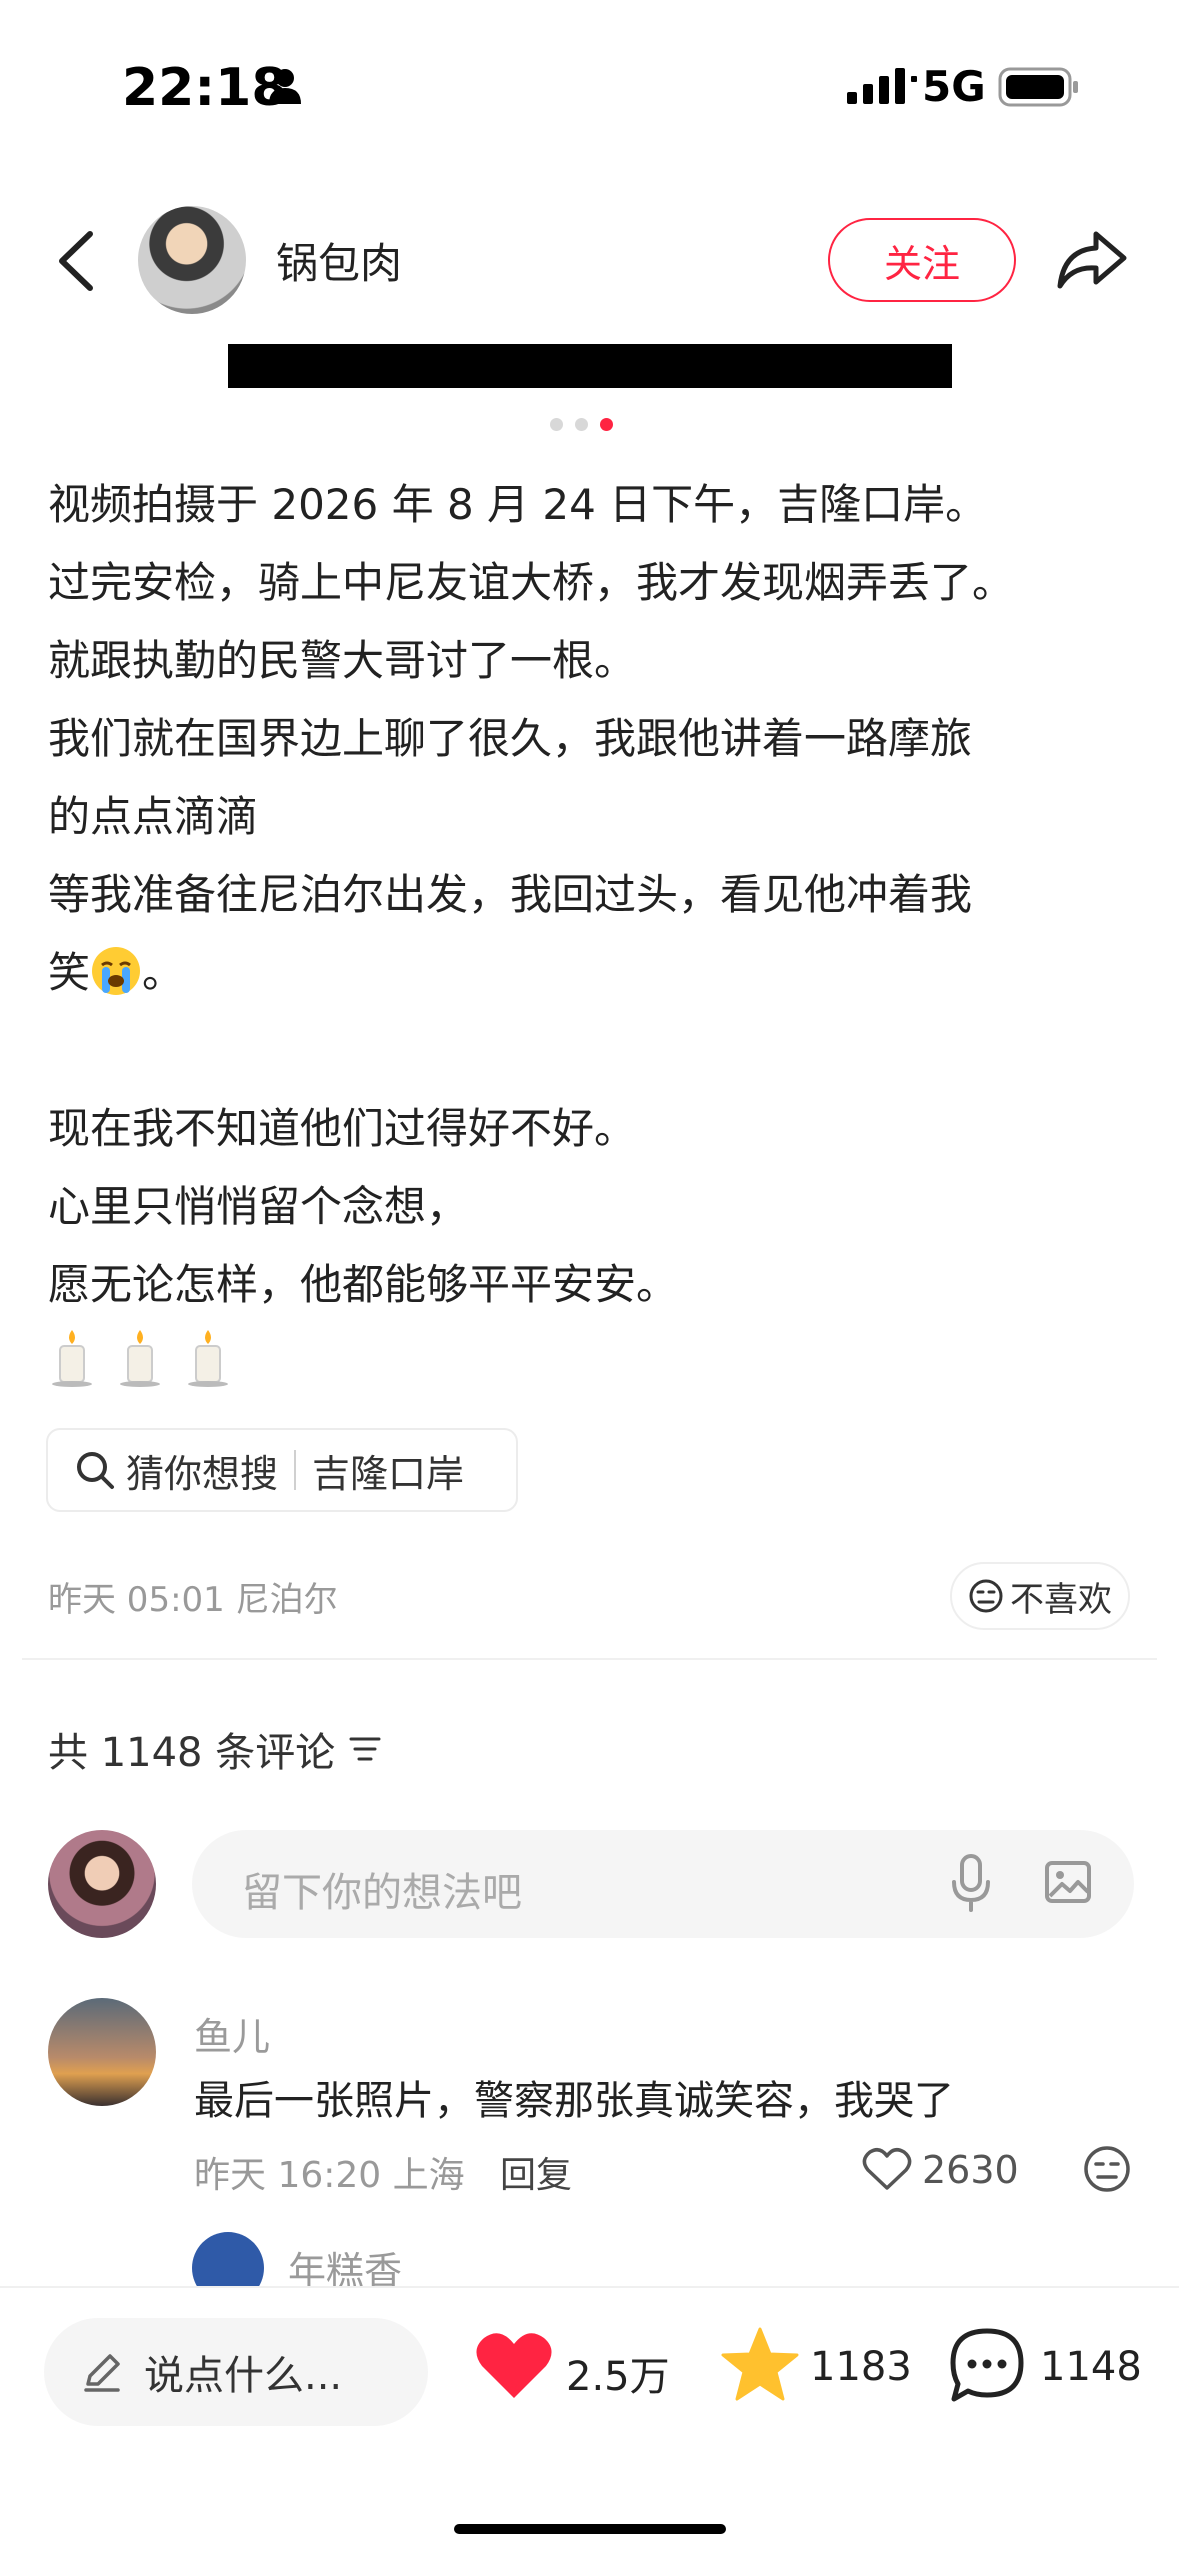  I want to click on signal-icon, so click(882, 86).